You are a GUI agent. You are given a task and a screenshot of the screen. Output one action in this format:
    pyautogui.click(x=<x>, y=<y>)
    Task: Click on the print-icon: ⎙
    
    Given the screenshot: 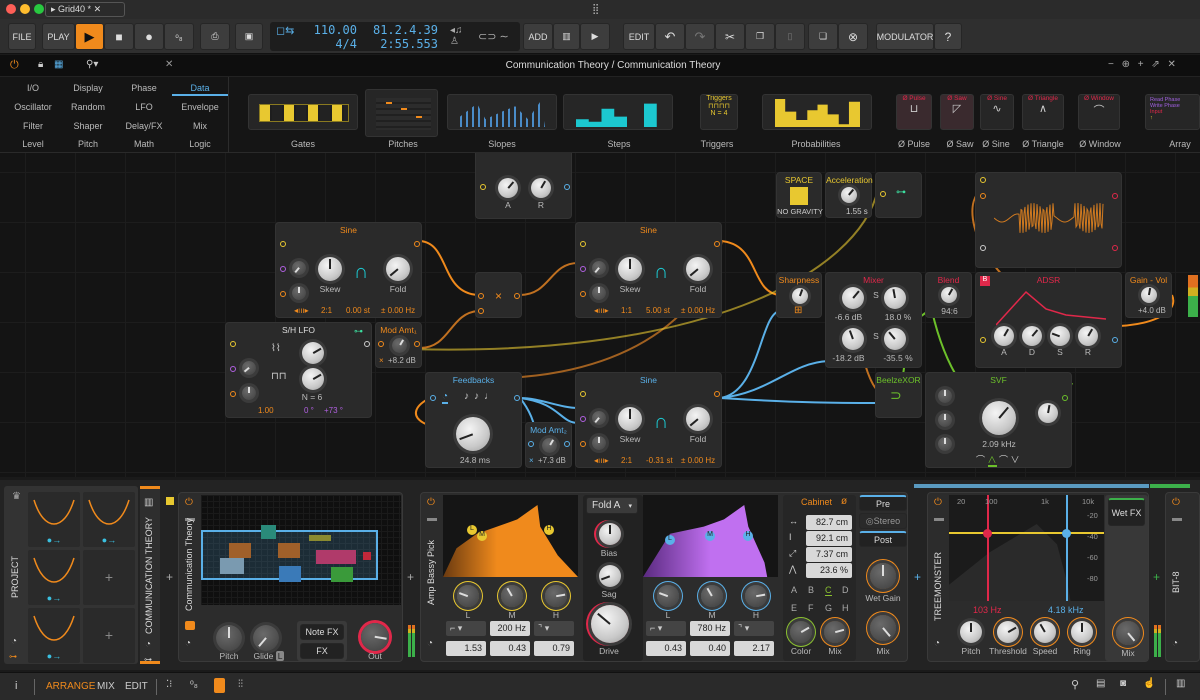 What is the action you would take?
    pyautogui.click(x=215, y=36)
    